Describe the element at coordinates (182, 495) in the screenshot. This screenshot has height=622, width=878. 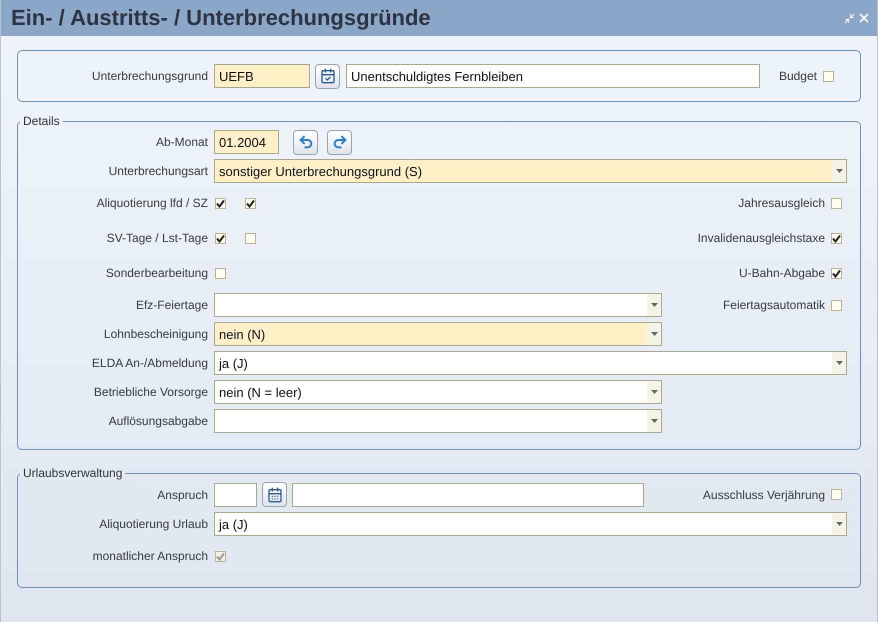
I see `field-label: Anspruch` at that location.